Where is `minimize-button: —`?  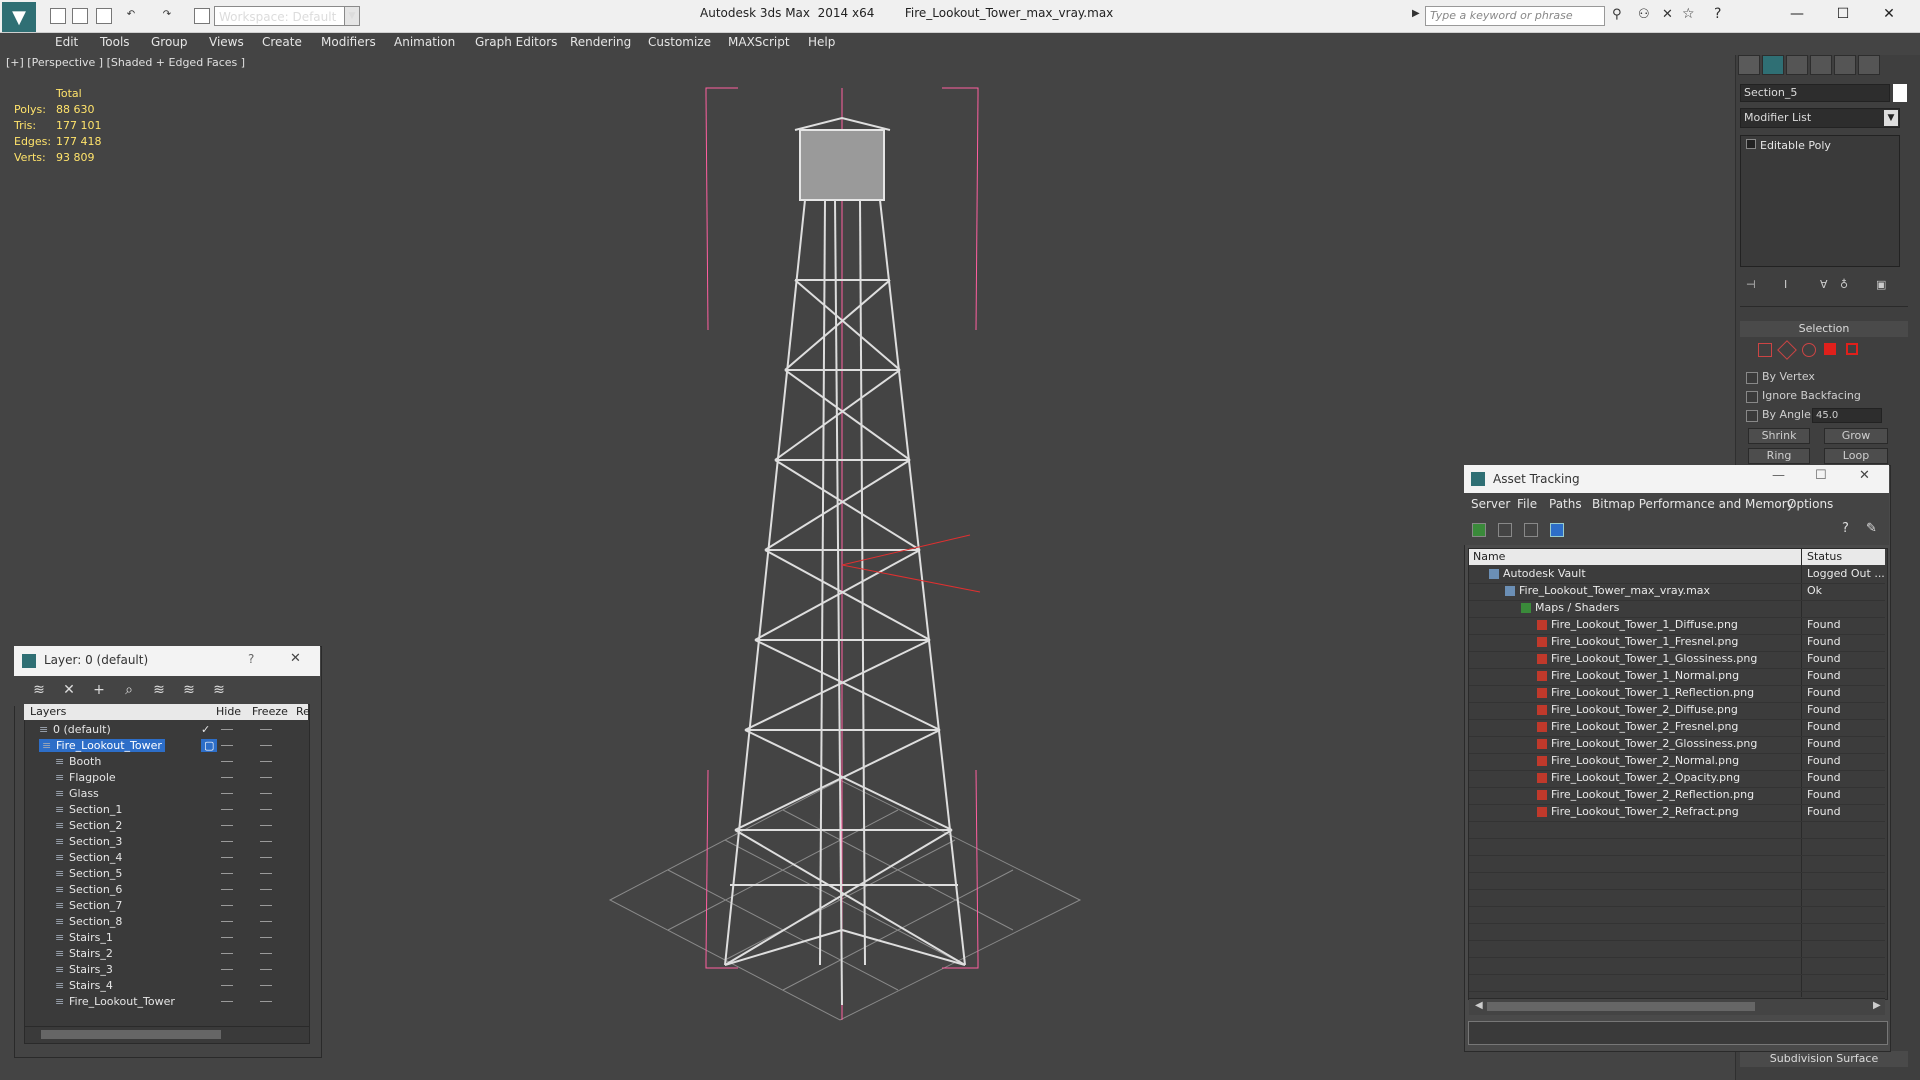 minimize-button: — is located at coordinates (1778, 475).